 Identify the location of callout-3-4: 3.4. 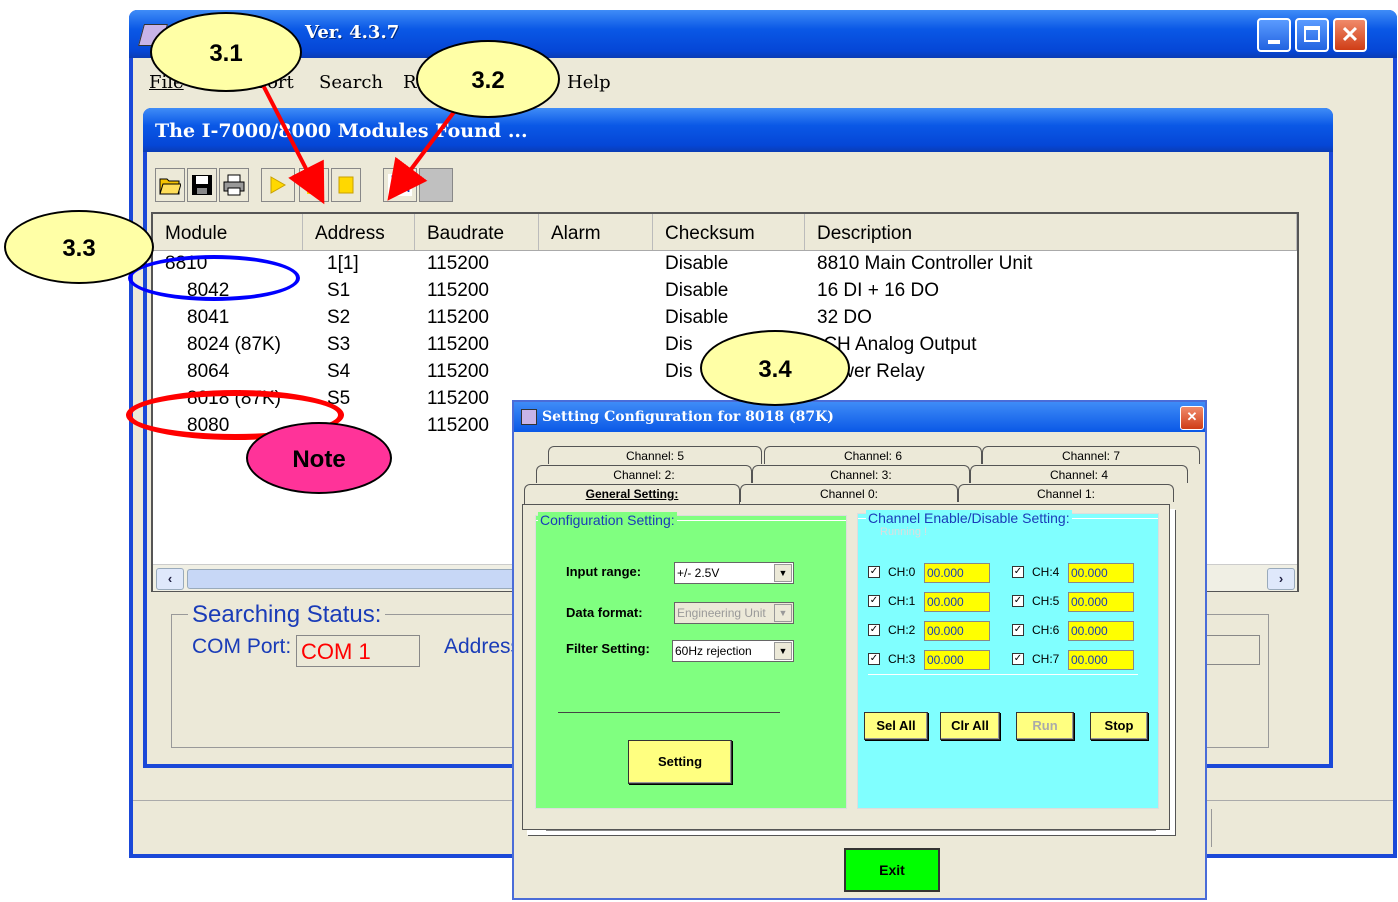
(775, 368).